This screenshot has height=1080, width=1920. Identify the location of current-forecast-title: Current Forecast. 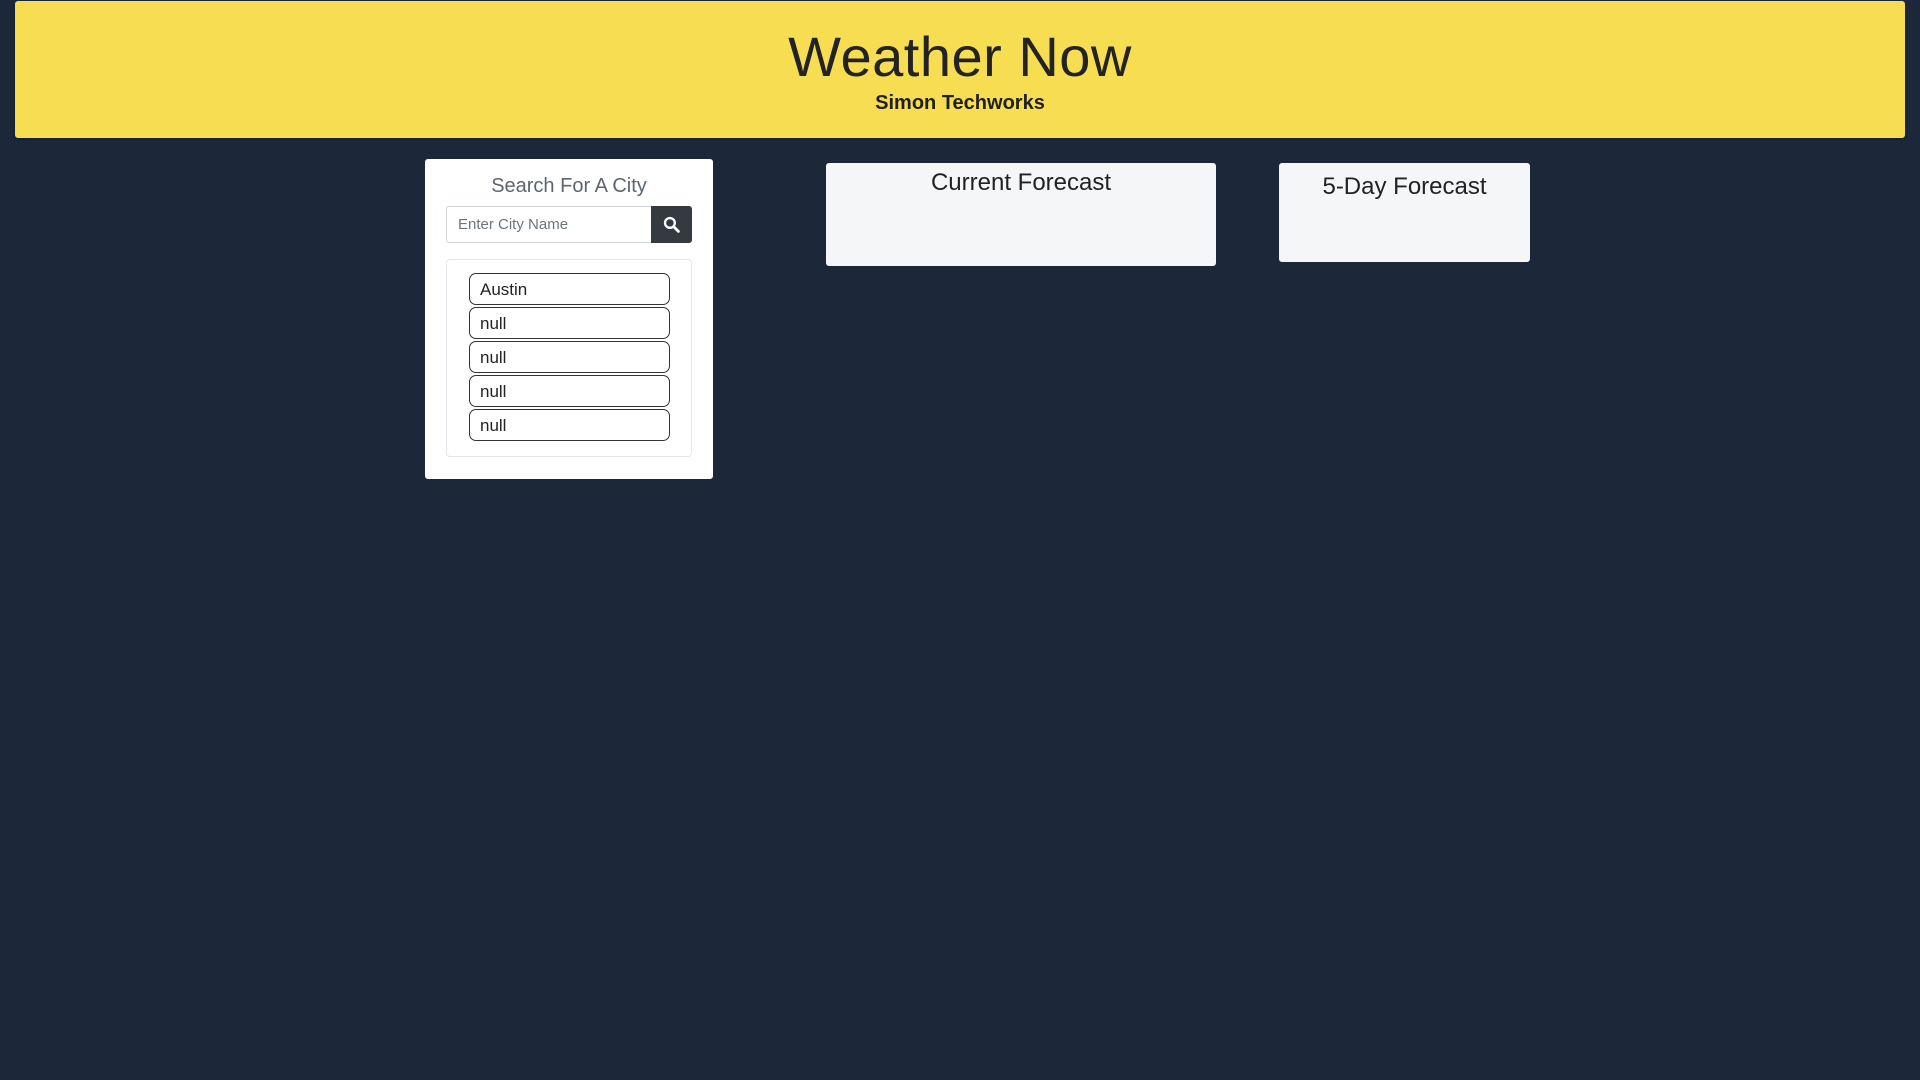
(1021, 182).